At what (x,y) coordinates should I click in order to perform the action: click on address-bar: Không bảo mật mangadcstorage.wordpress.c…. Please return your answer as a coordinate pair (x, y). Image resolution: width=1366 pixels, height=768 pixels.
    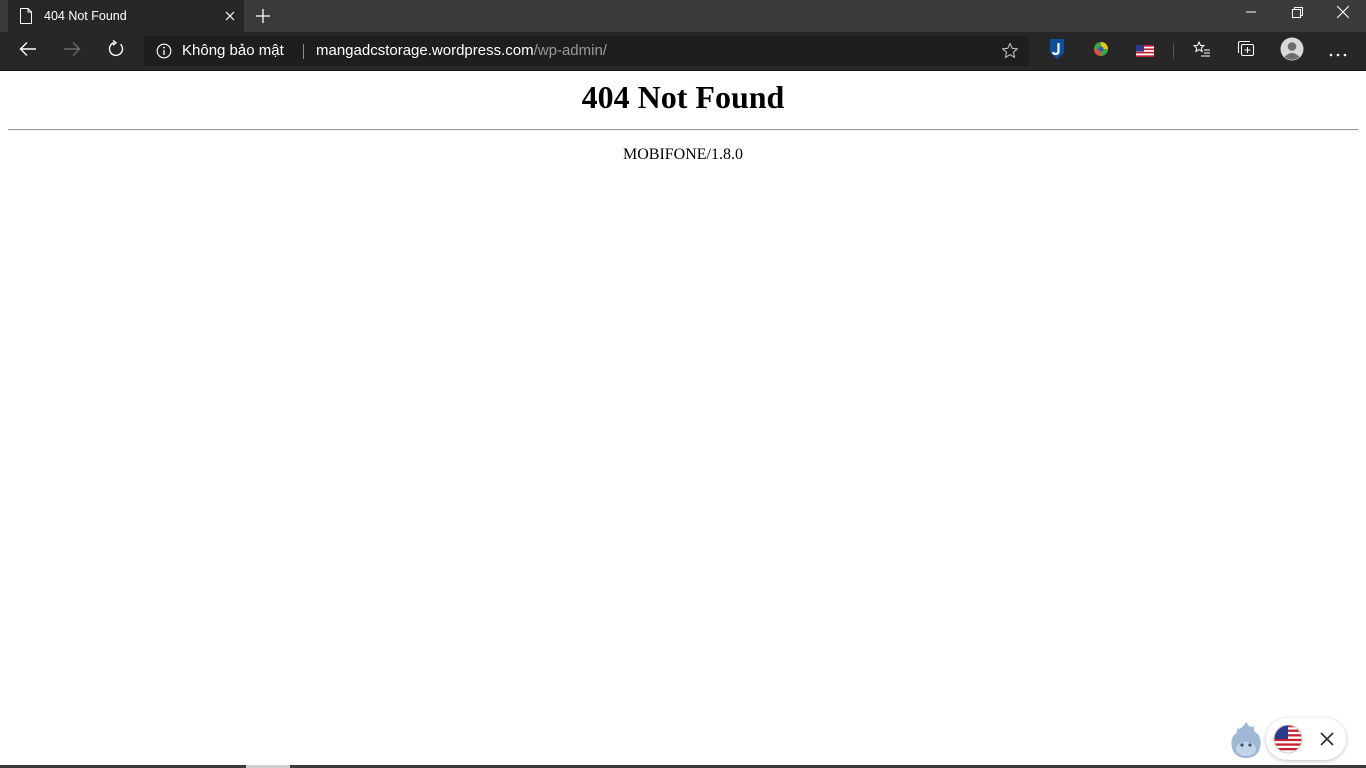
    Looking at the image, I should click on (586, 51).